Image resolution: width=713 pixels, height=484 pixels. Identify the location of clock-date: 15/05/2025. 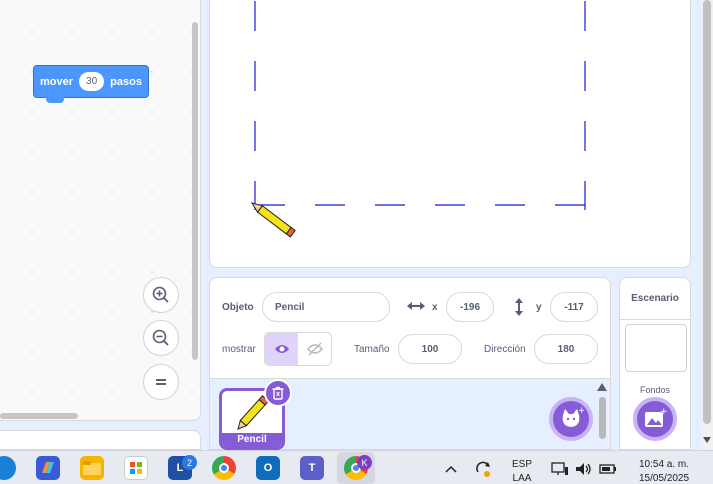
(664, 478).